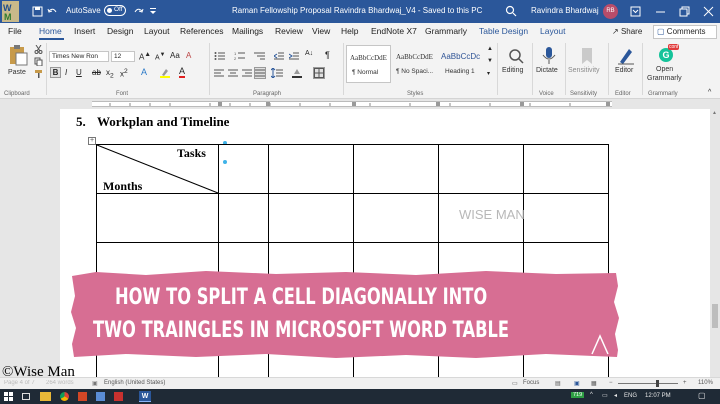  Describe the element at coordinates (233, 73) in the screenshot. I see `align-center-icon` at that location.